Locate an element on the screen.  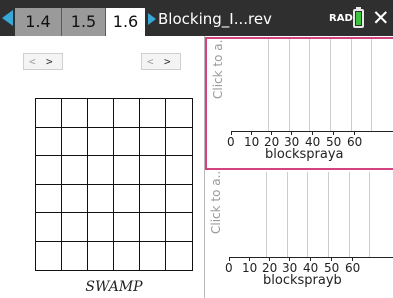
slider-right: < > is located at coordinates (161, 61).